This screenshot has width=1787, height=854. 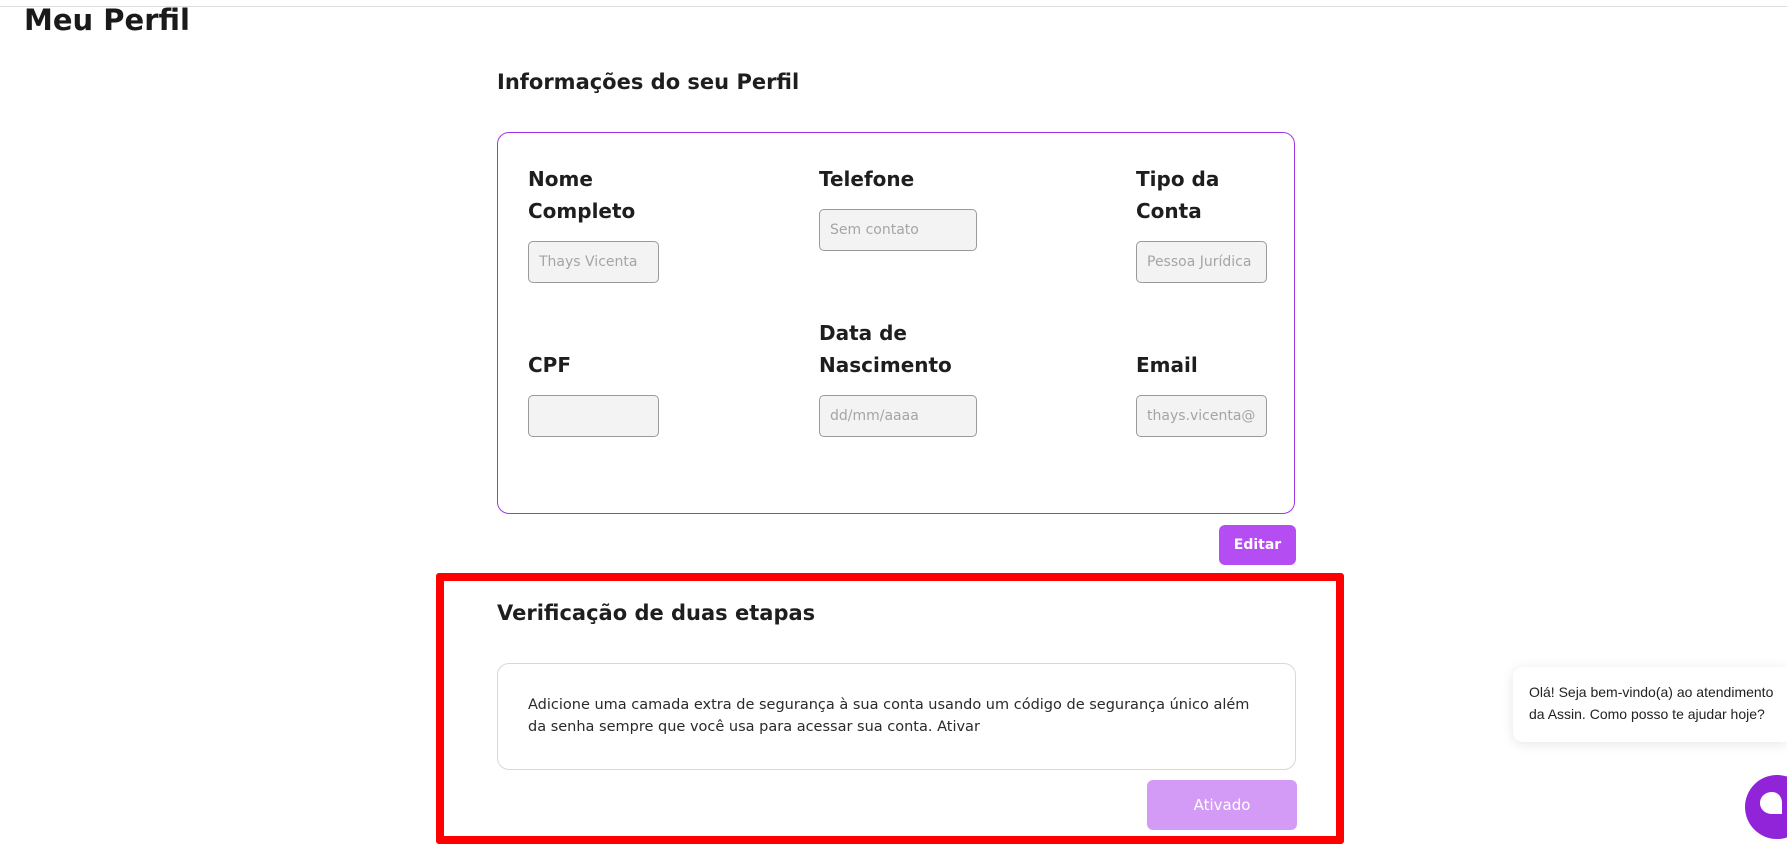 I want to click on nome-input, so click(x=593, y=262).